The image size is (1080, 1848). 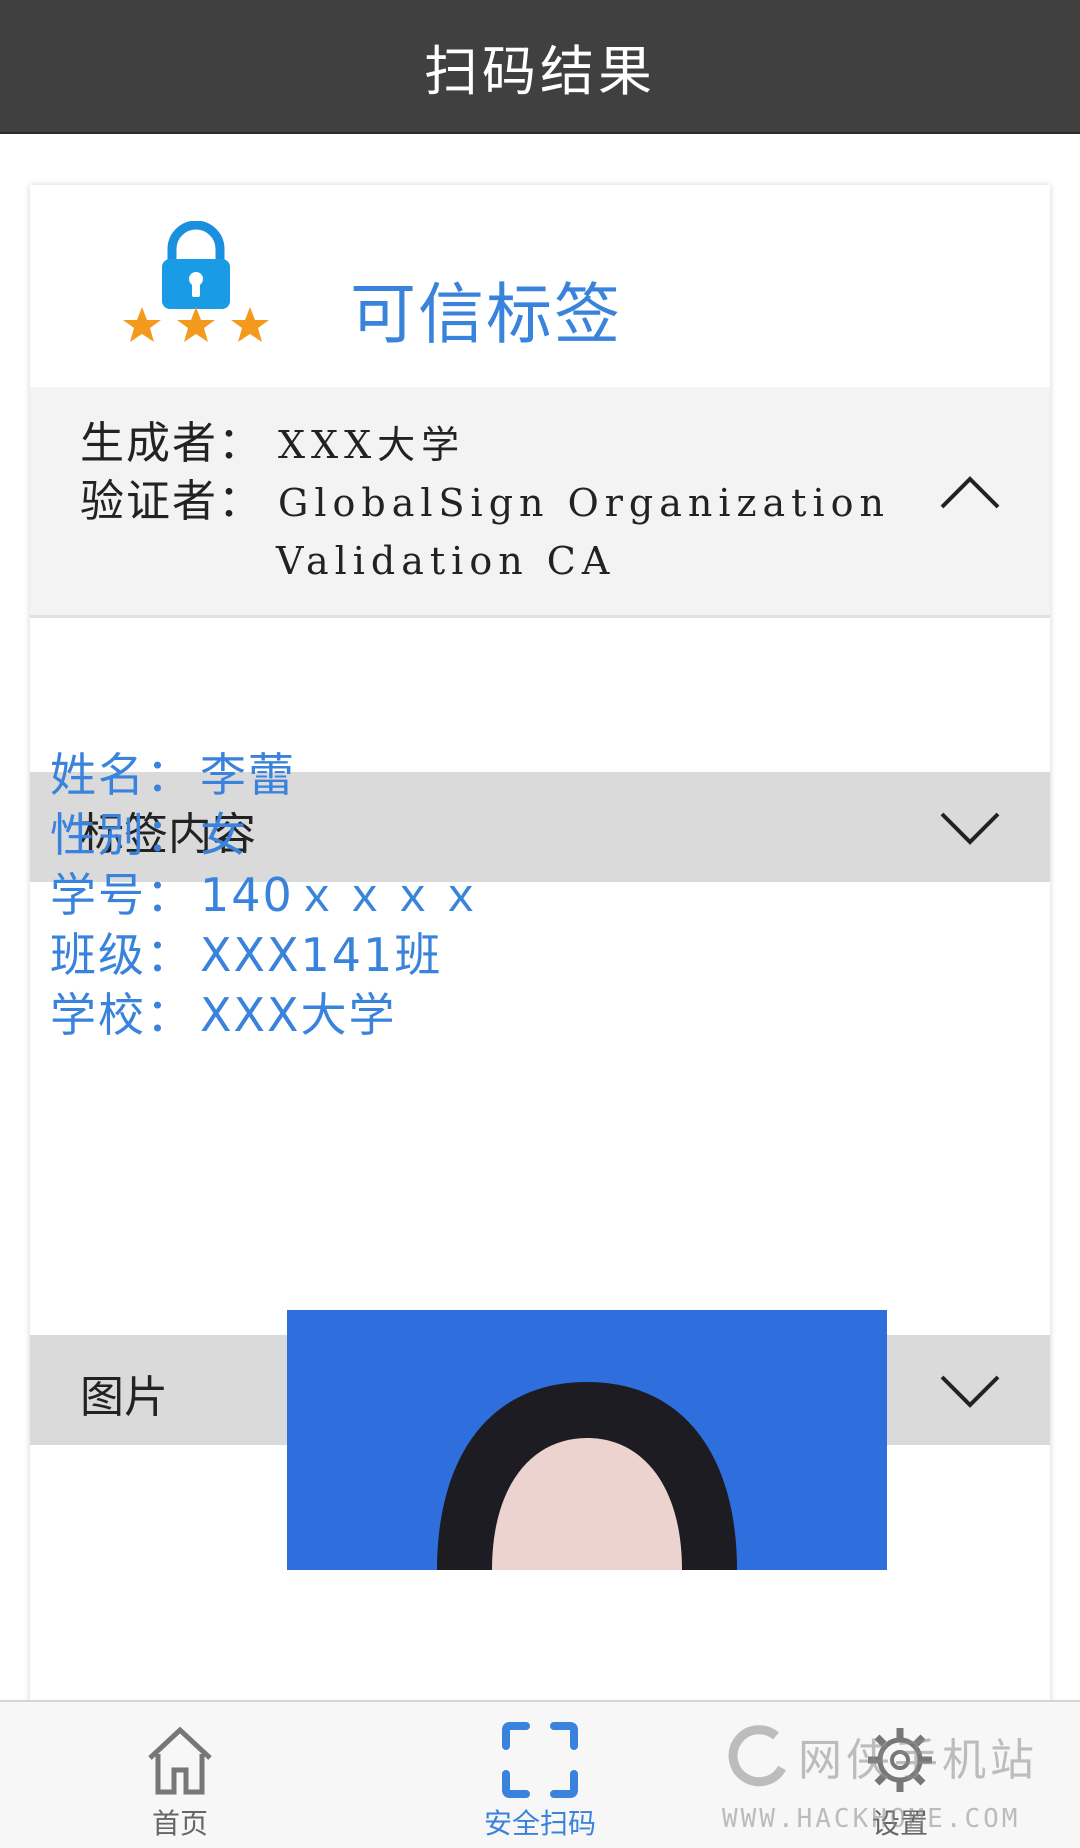 What do you see at coordinates (196, 281) in the screenshot?
I see `lock-with-three-stars-icon` at bounding box center [196, 281].